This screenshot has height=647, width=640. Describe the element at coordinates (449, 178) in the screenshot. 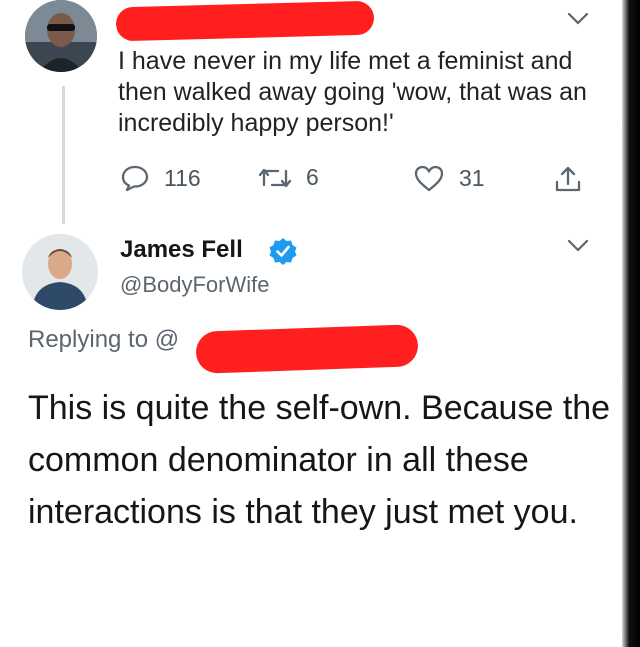

I see `like-button: 31` at that location.